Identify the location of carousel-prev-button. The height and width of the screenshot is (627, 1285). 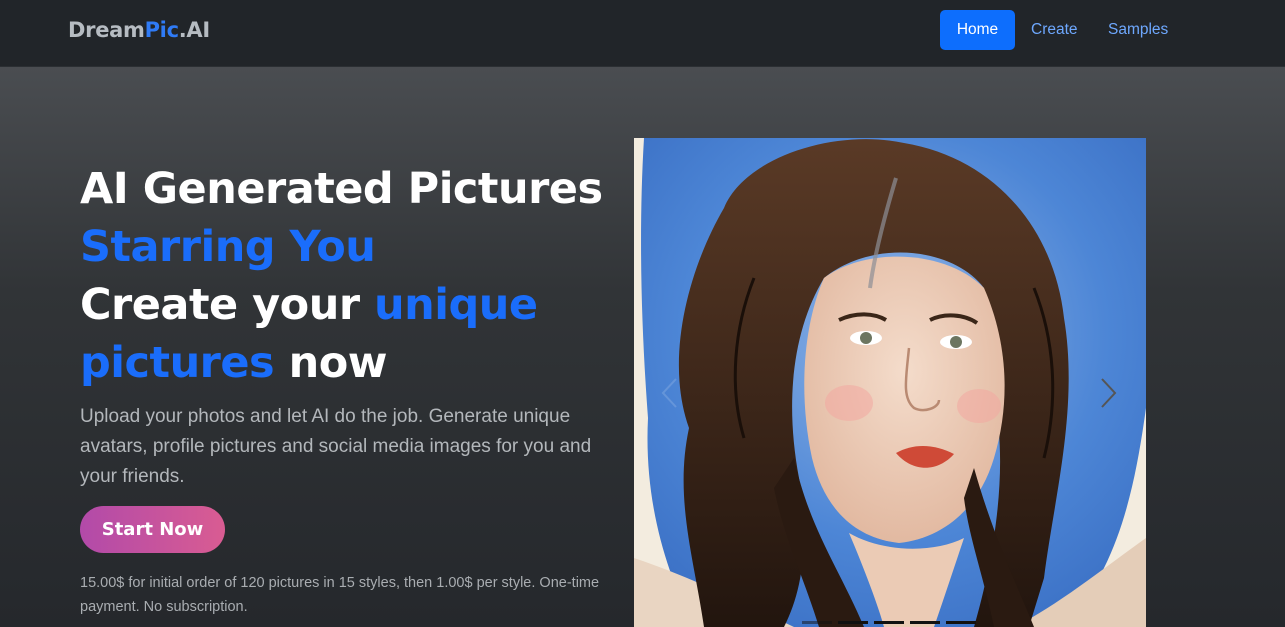
(670, 393).